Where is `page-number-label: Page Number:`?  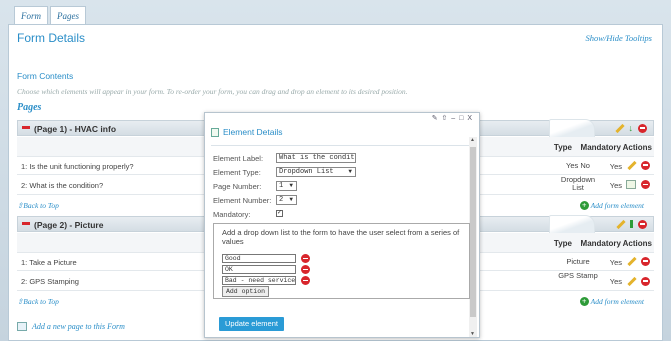
page-number-label: Page Number: is located at coordinates (237, 186).